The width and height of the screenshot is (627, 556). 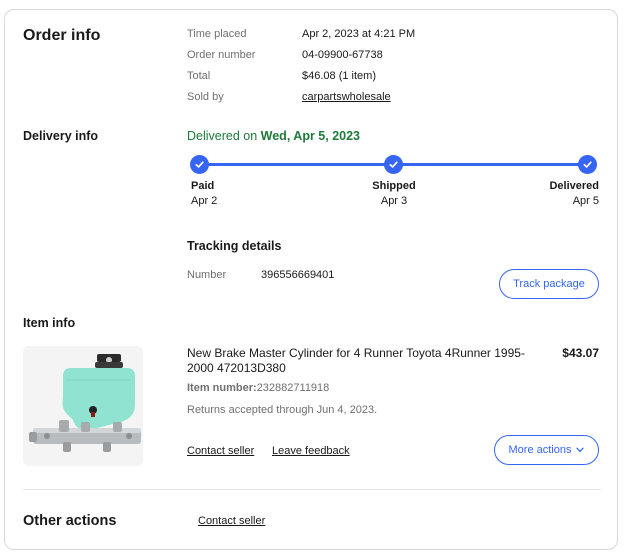 What do you see at coordinates (49, 323) in the screenshot?
I see `item-info-heading: Item info` at bounding box center [49, 323].